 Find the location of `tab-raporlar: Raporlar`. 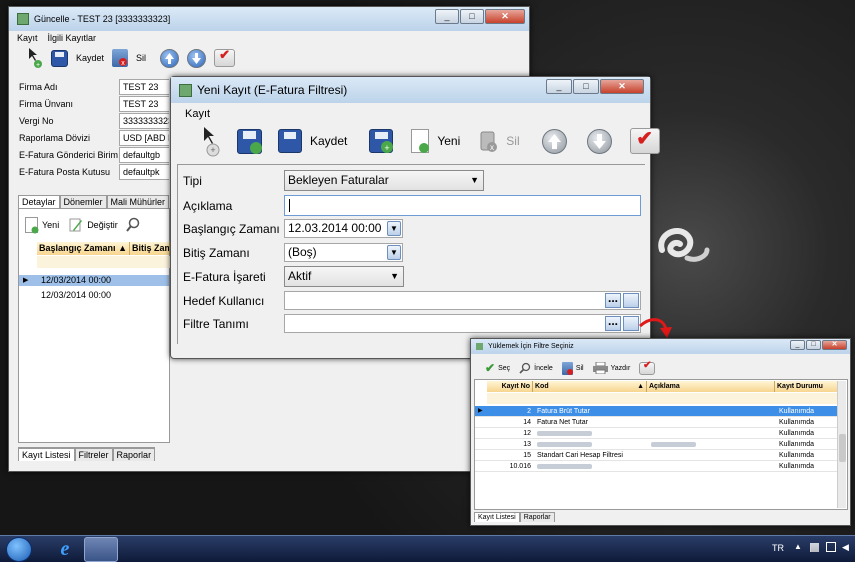

tab-raporlar: Raporlar is located at coordinates (134, 454).